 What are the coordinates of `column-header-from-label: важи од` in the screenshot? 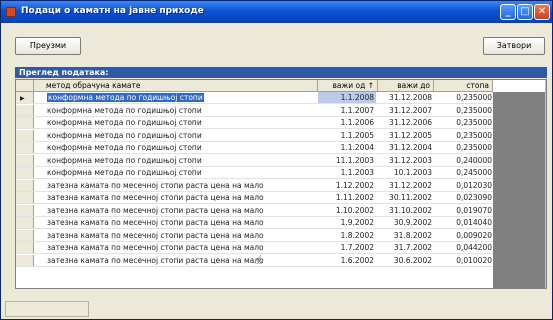 It's located at (349, 85).